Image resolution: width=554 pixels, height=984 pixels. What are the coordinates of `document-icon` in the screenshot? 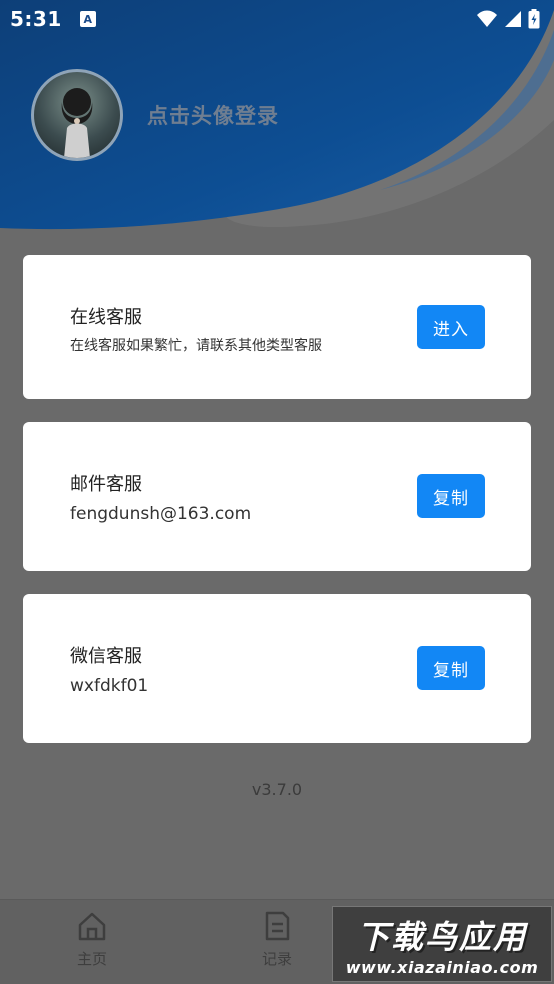 It's located at (277, 926).